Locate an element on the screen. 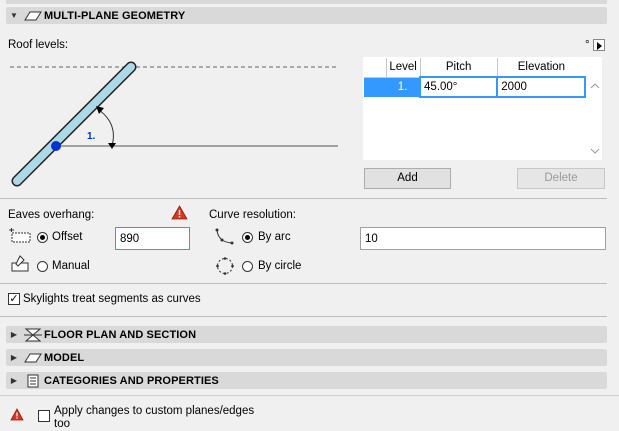  eaves-overhang-label: Eaves overhang: is located at coordinates (51, 215).